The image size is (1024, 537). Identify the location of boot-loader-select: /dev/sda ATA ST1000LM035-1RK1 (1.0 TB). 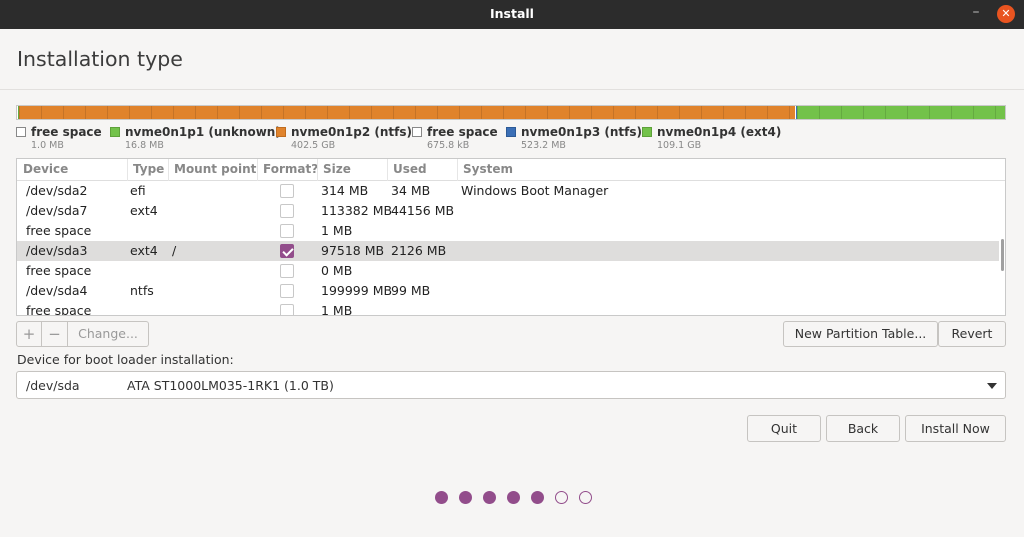
(511, 385).